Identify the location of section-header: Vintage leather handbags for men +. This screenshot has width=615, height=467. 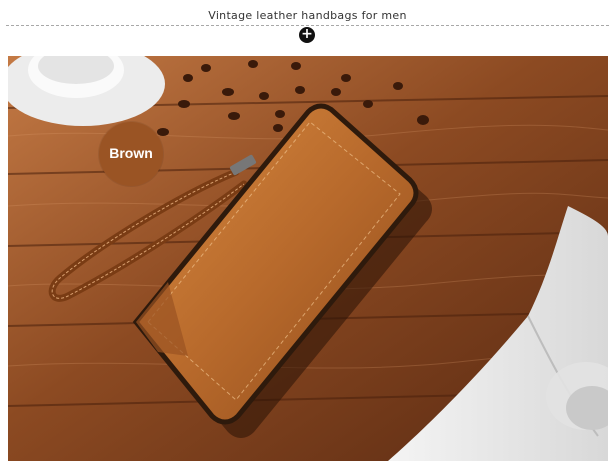
(307, 28).